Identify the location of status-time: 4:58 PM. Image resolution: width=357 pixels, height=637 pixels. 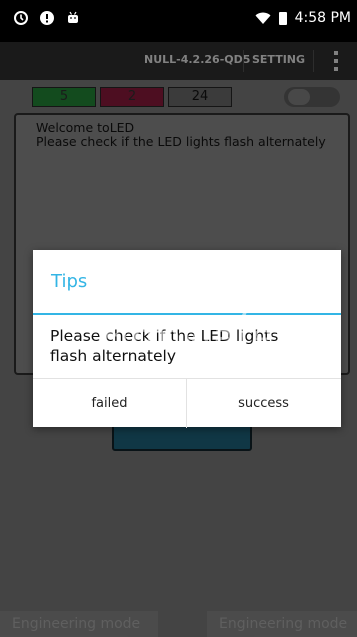
(322, 18).